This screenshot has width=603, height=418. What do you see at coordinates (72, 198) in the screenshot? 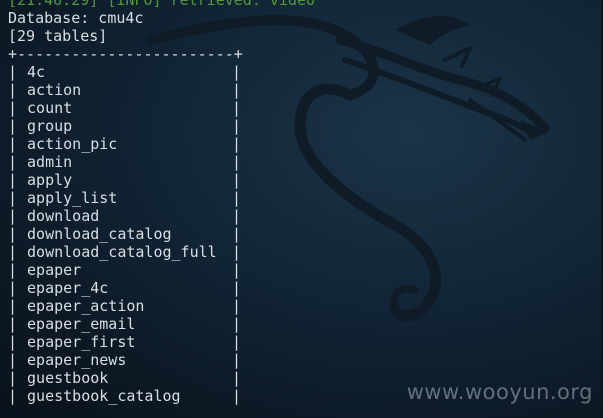
I see `table-name: apply_list` at bounding box center [72, 198].